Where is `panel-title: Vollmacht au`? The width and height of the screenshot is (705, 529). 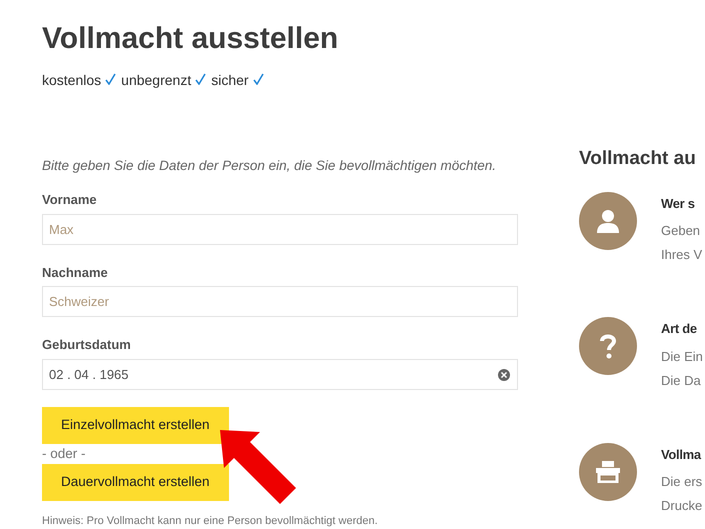 panel-title: Vollmacht au is located at coordinates (637, 159).